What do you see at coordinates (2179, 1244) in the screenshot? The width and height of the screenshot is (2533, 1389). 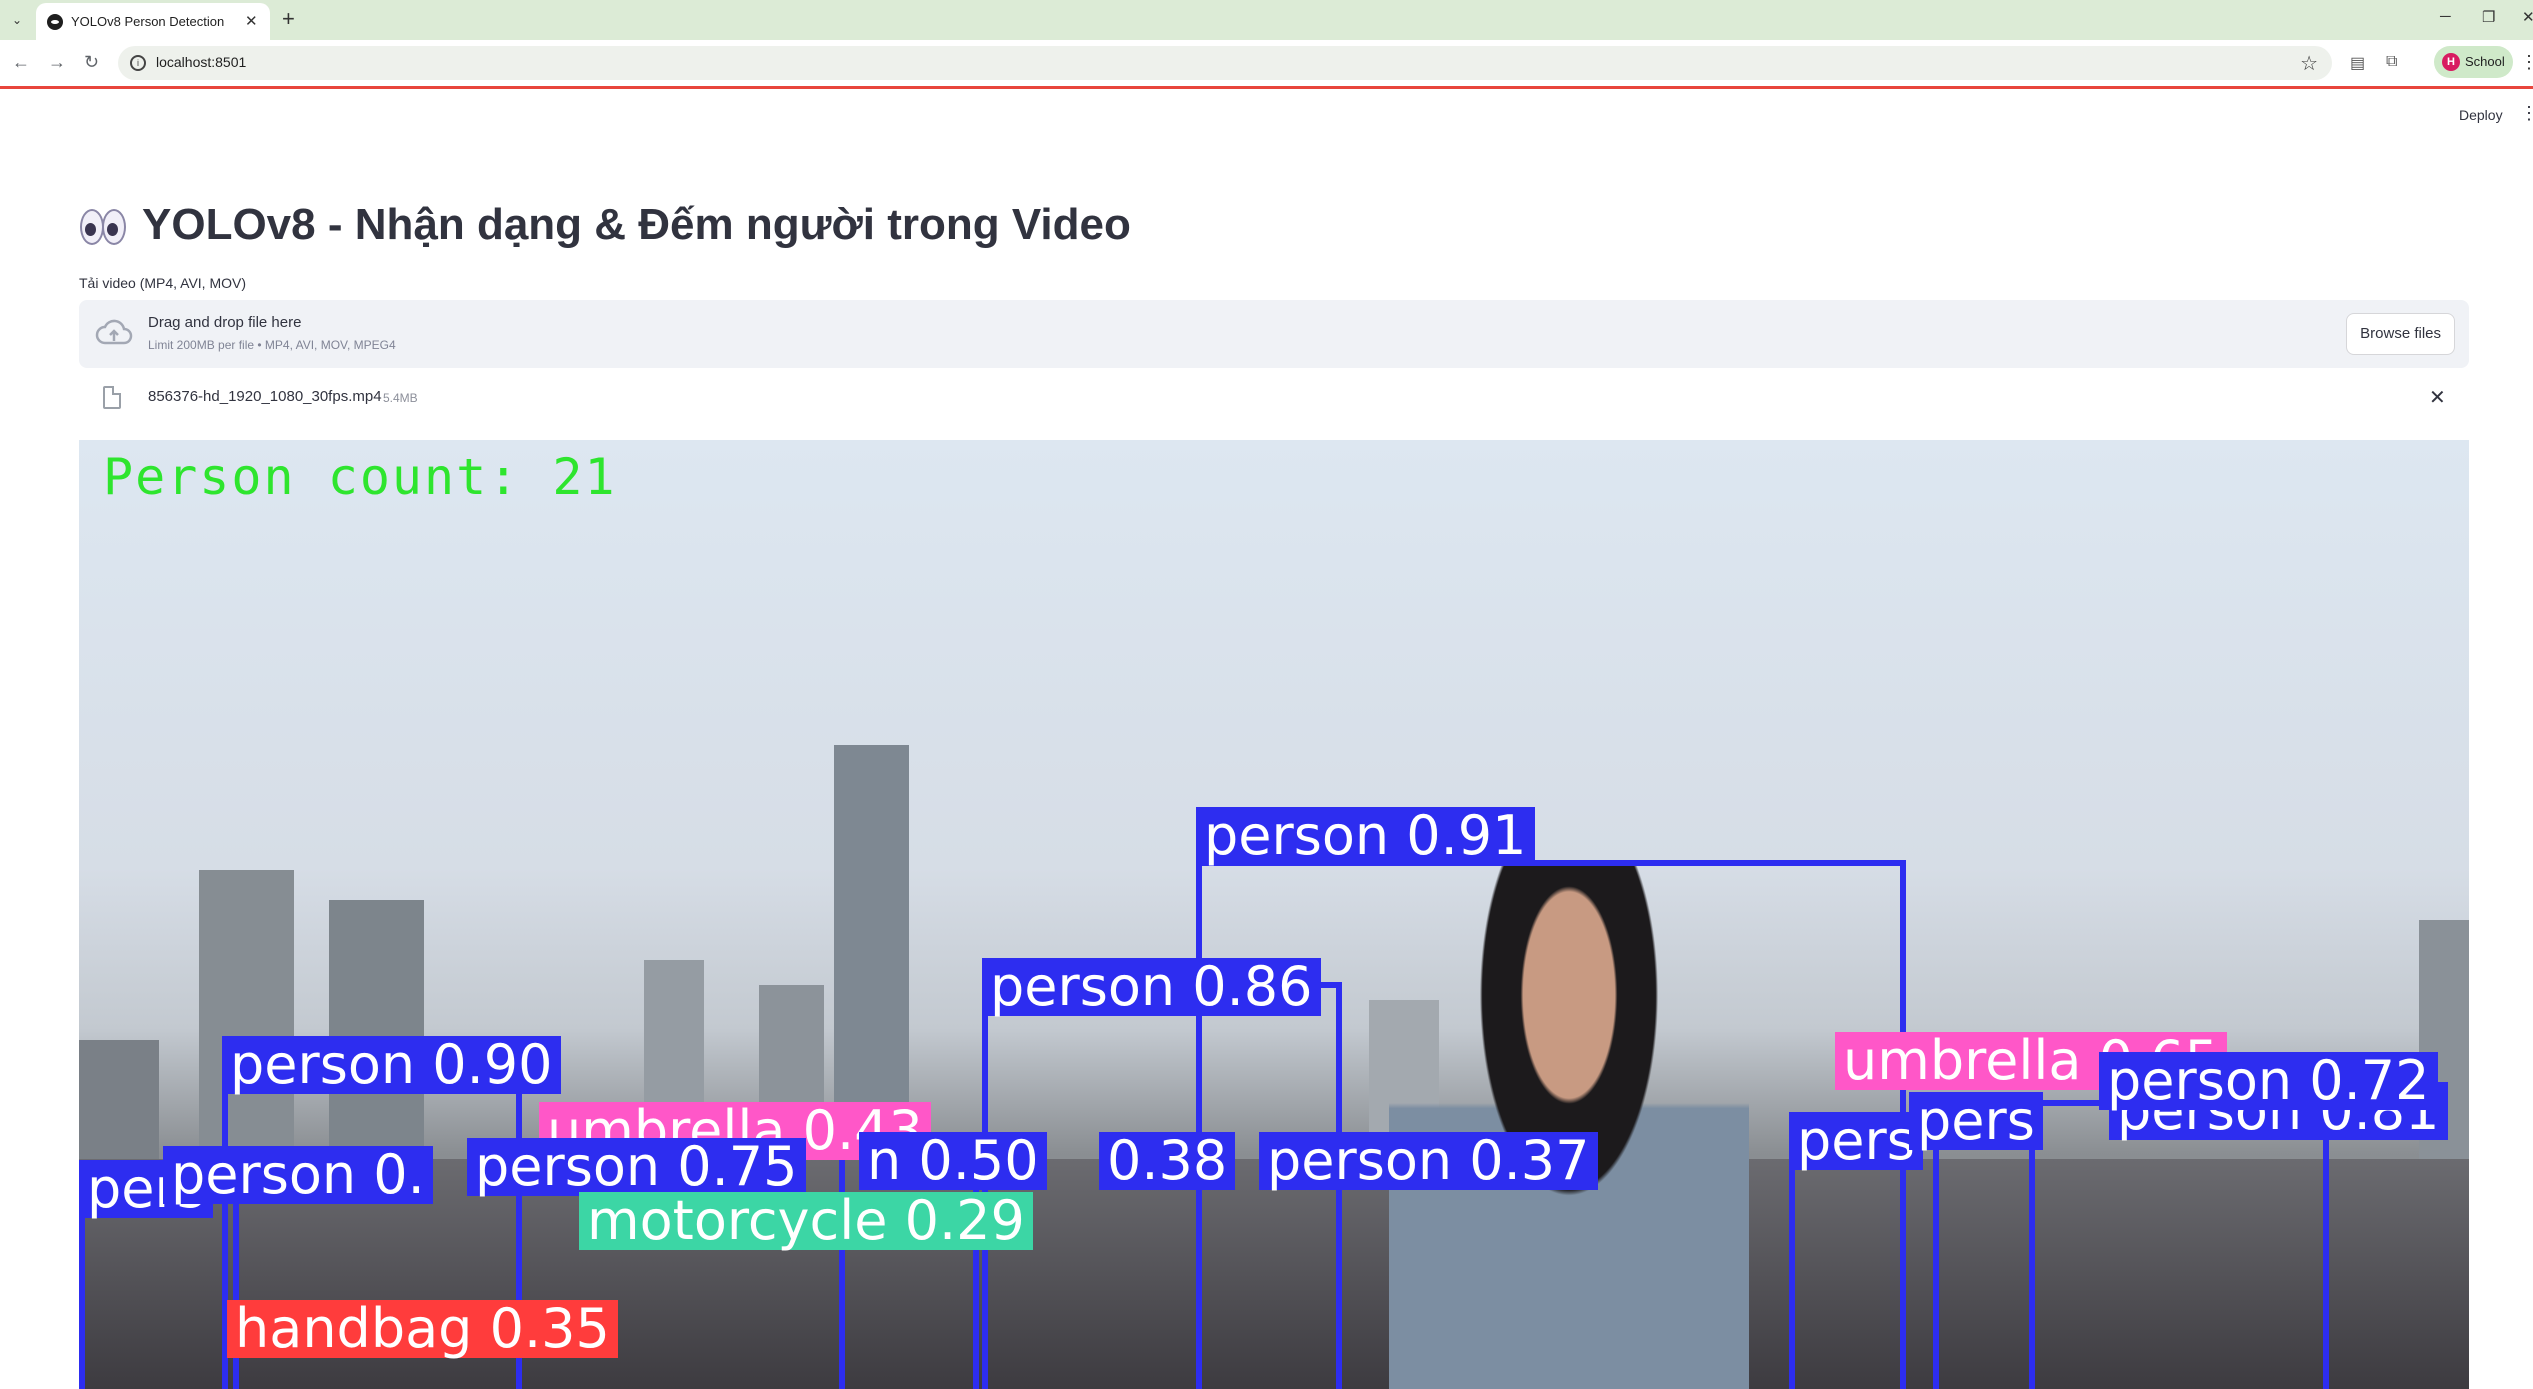 I see `detection-box` at bounding box center [2179, 1244].